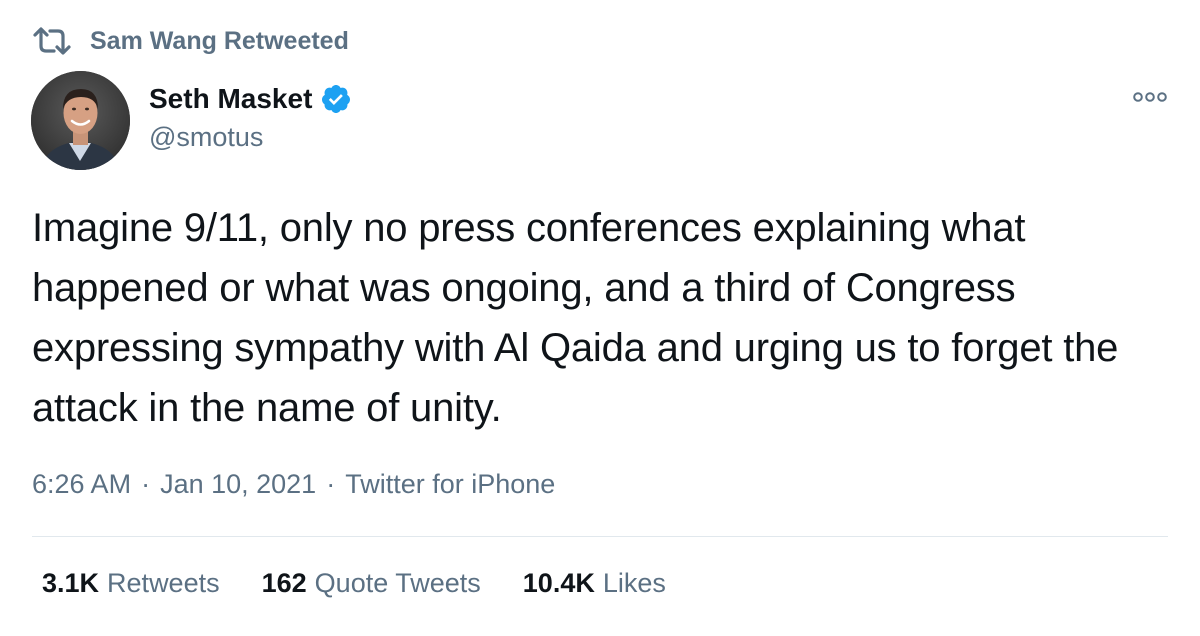  Describe the element at coordinates (336, 99) in the screenshot. I see `verified-badge-icon` at that location.